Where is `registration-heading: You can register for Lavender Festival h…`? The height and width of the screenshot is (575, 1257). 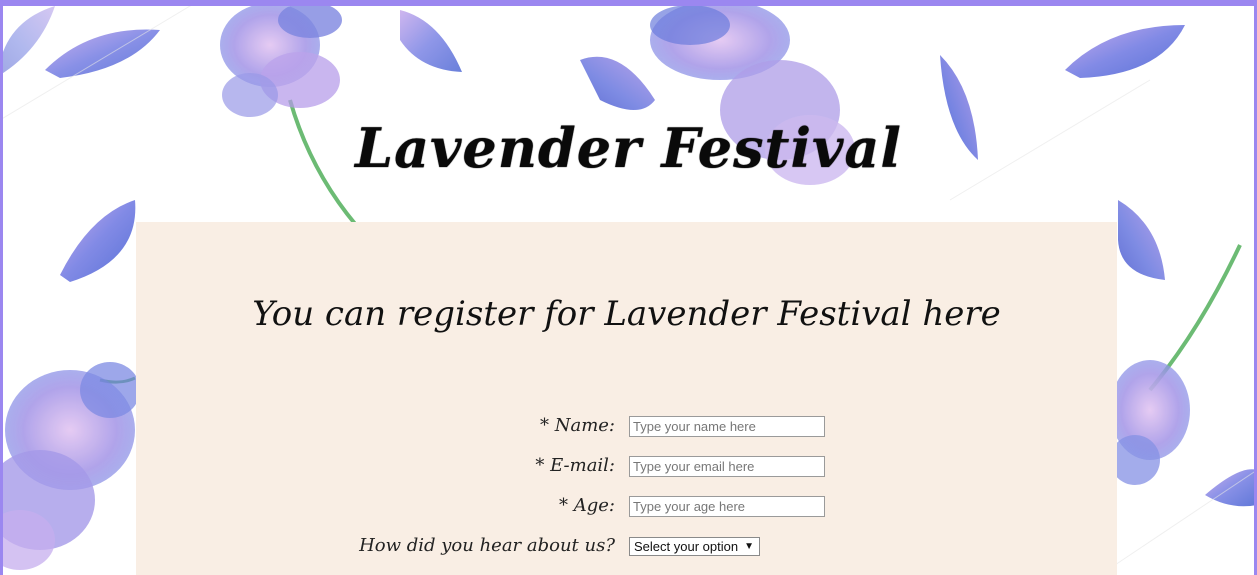 registration-heading: You can register for Lavender Festival h… is located at coordinates (626, 314).